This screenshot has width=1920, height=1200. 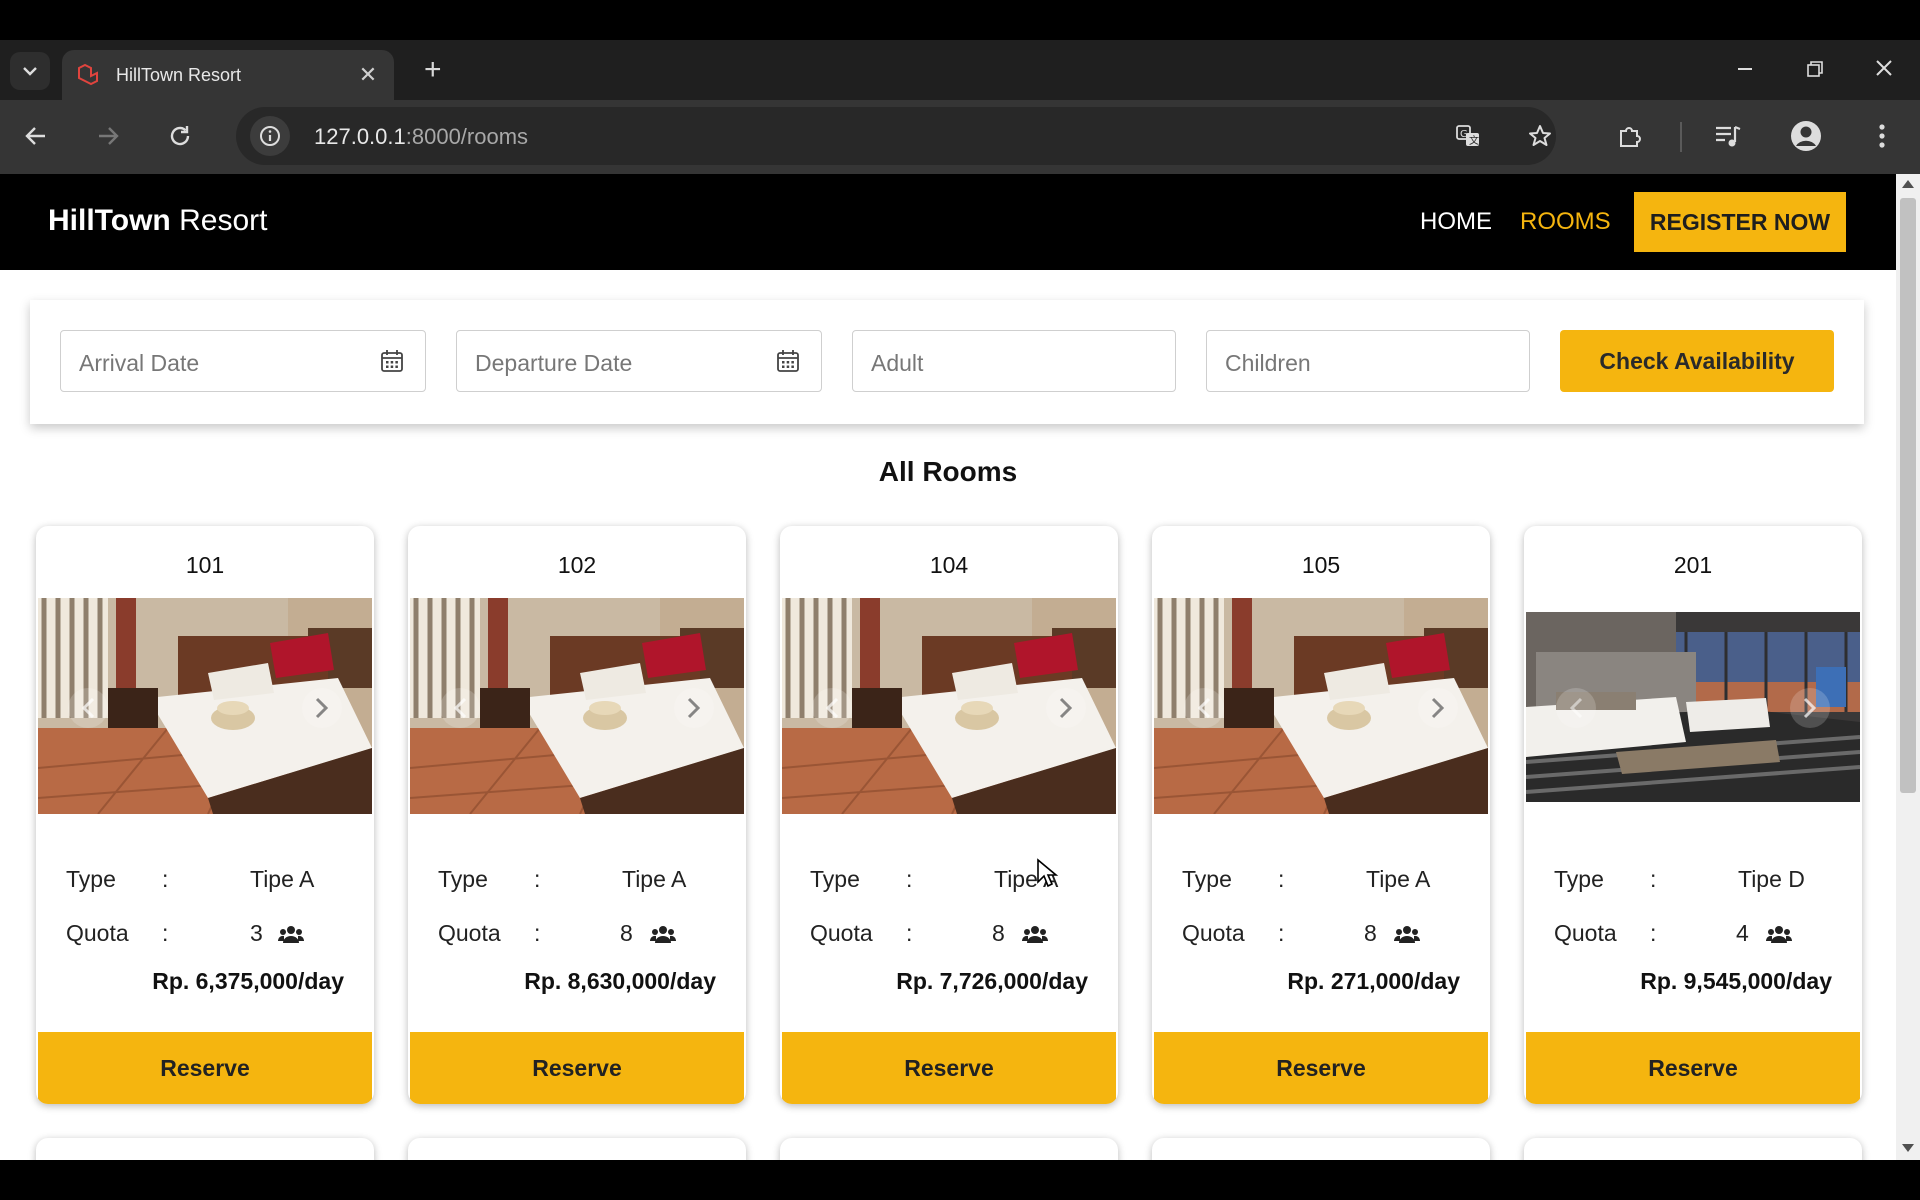 I want to click on children-placeholder: Children, so click(x=1268, y=363).